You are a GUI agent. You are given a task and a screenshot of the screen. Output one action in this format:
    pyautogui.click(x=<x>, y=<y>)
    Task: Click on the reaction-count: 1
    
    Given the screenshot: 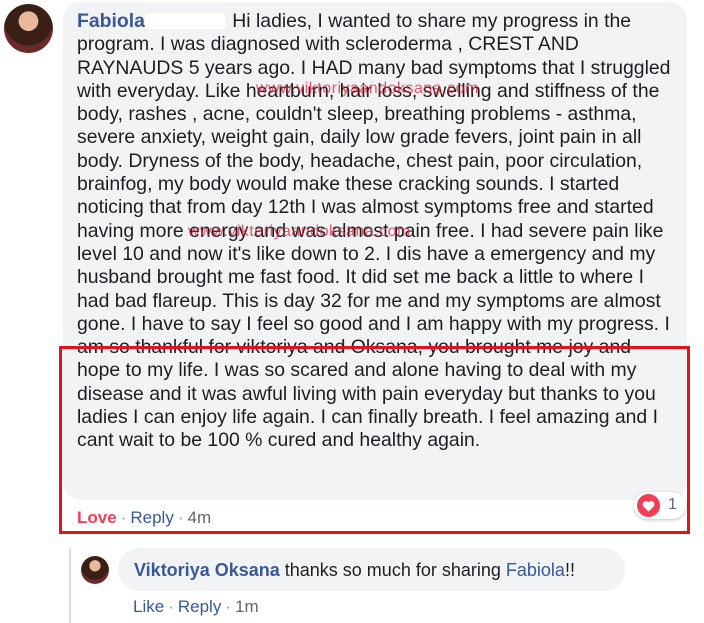 What is the action you would take?
    pyautogui.click(x=672, y=504)
    